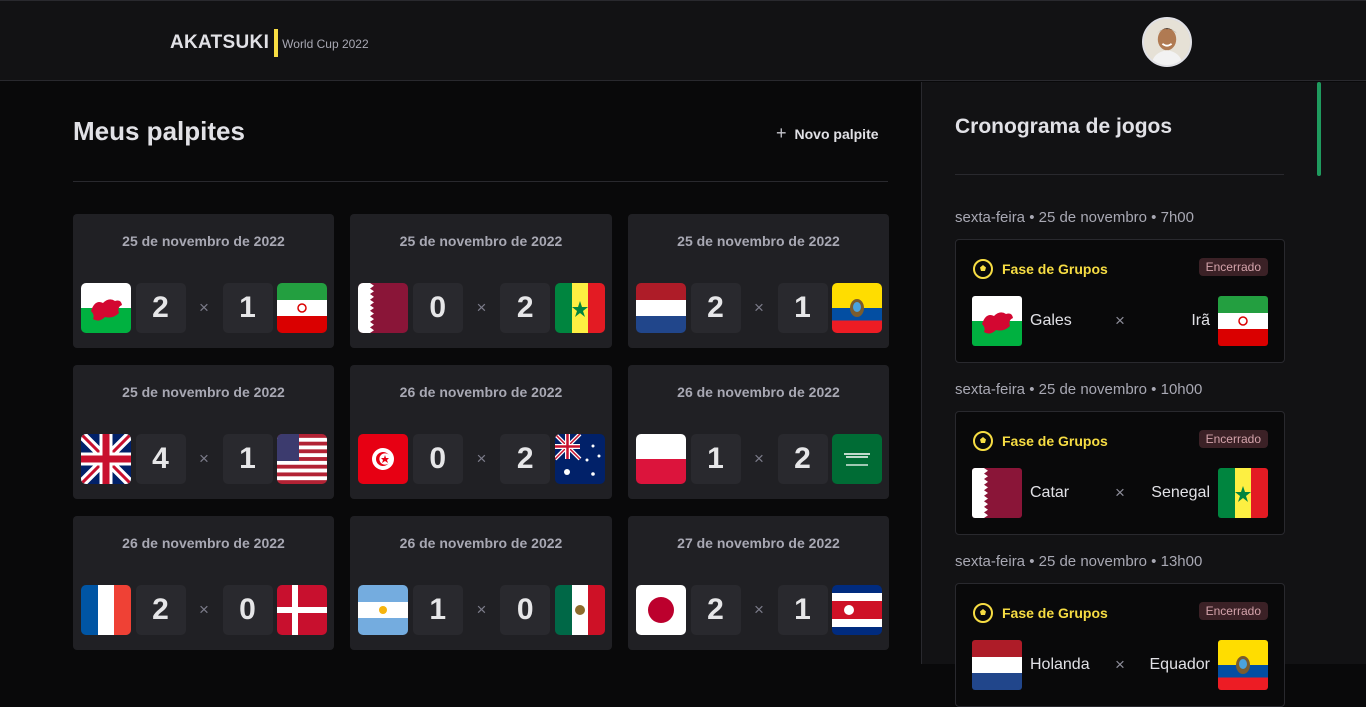 This screenshot has height=707, width=1366. Describe the element at coordinates (1120, 301) in the screenshot. I see `match-card: Fase de Grupos Encerrado Gales × Irã` at that location.